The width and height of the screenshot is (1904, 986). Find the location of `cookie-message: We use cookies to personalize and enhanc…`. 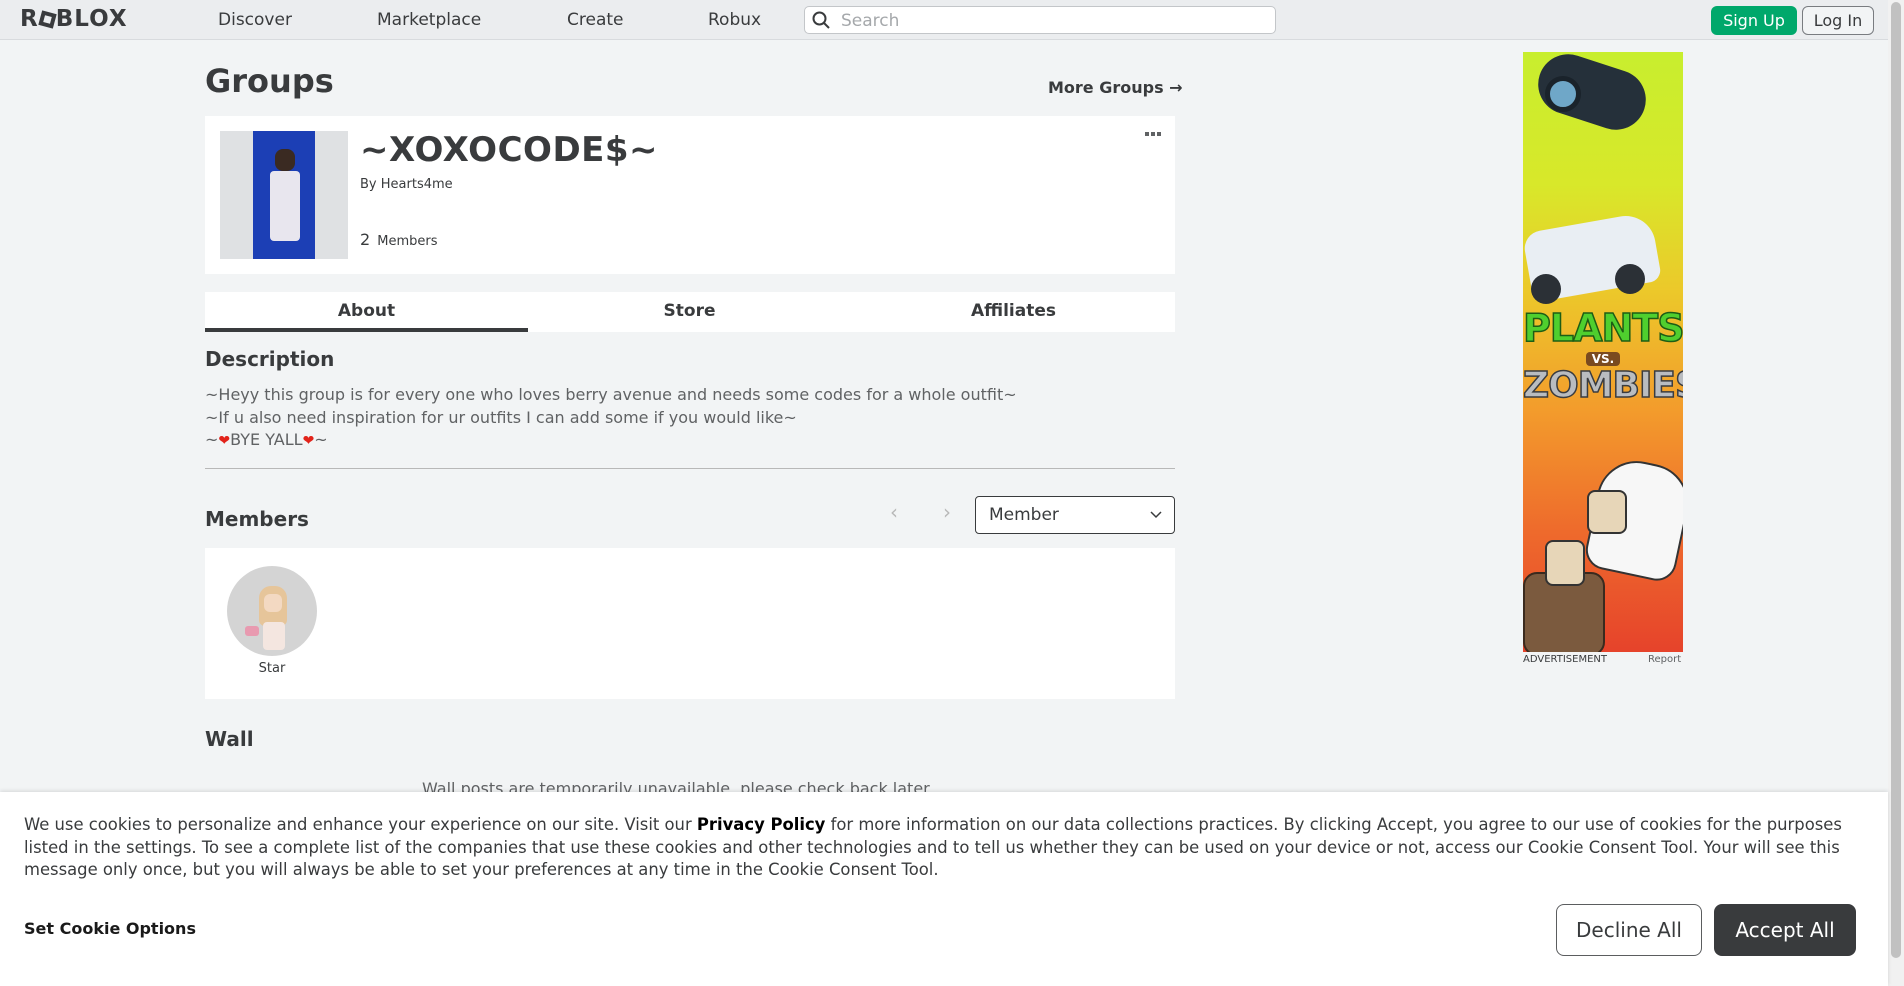

cookie-message: We use cookies to personalize and enhanc… is located at coordinates (933, 847).